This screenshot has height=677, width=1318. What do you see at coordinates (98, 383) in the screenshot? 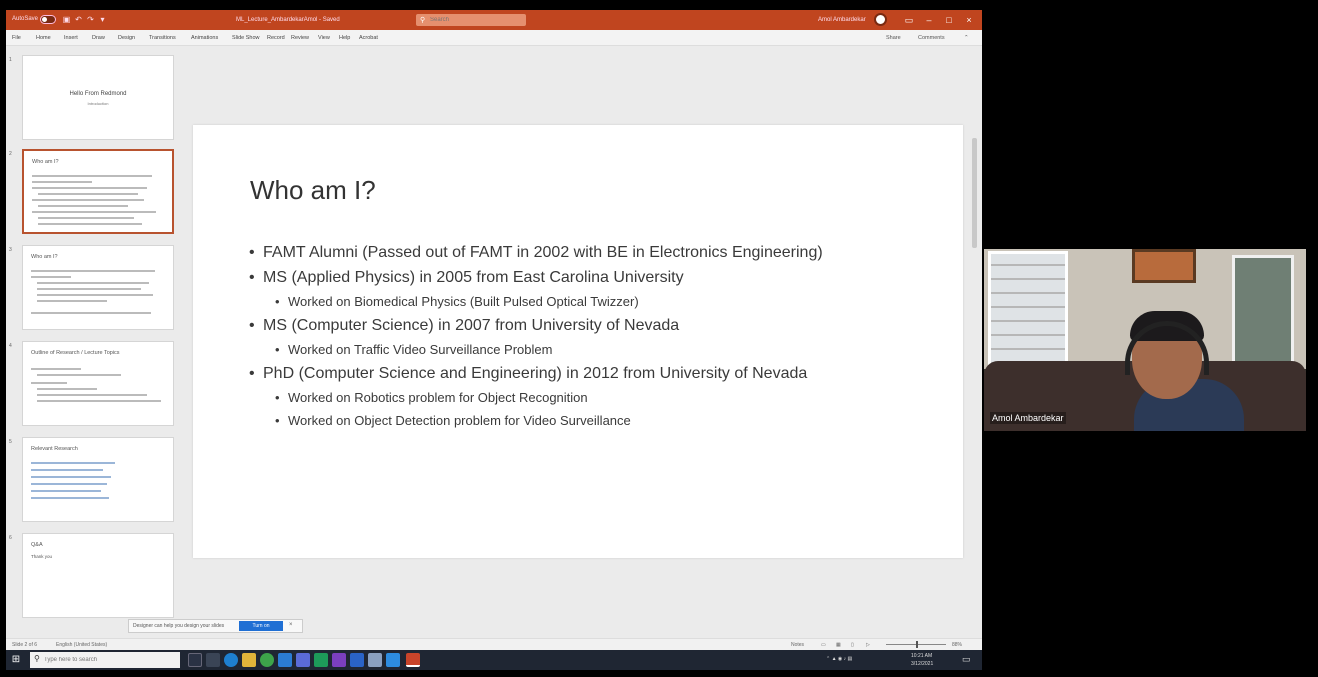
I see `slide-thumbnail-4: Outline of Research / Lecture Topics` at bounding box center [98, 383].